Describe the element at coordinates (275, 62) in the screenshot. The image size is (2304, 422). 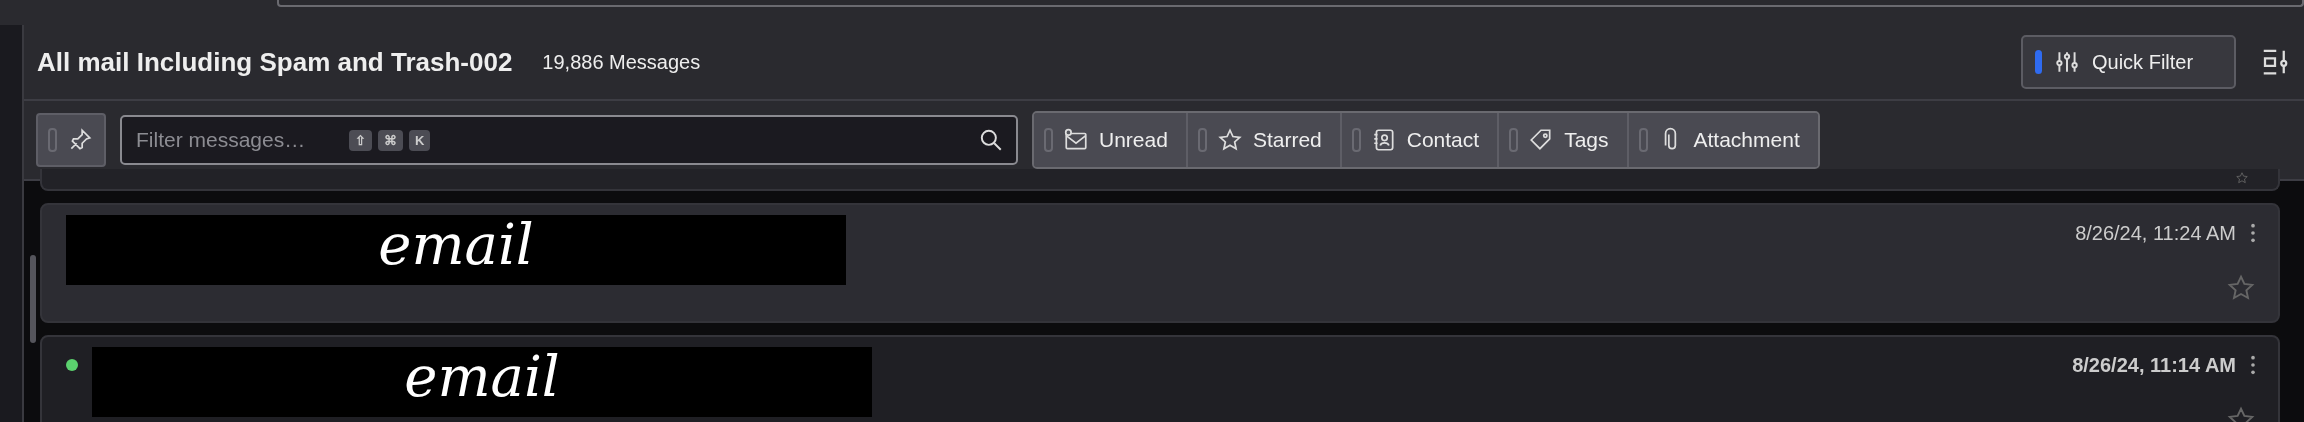
I see `folder-title: All mail Including Spam and Trash-002` at that location.